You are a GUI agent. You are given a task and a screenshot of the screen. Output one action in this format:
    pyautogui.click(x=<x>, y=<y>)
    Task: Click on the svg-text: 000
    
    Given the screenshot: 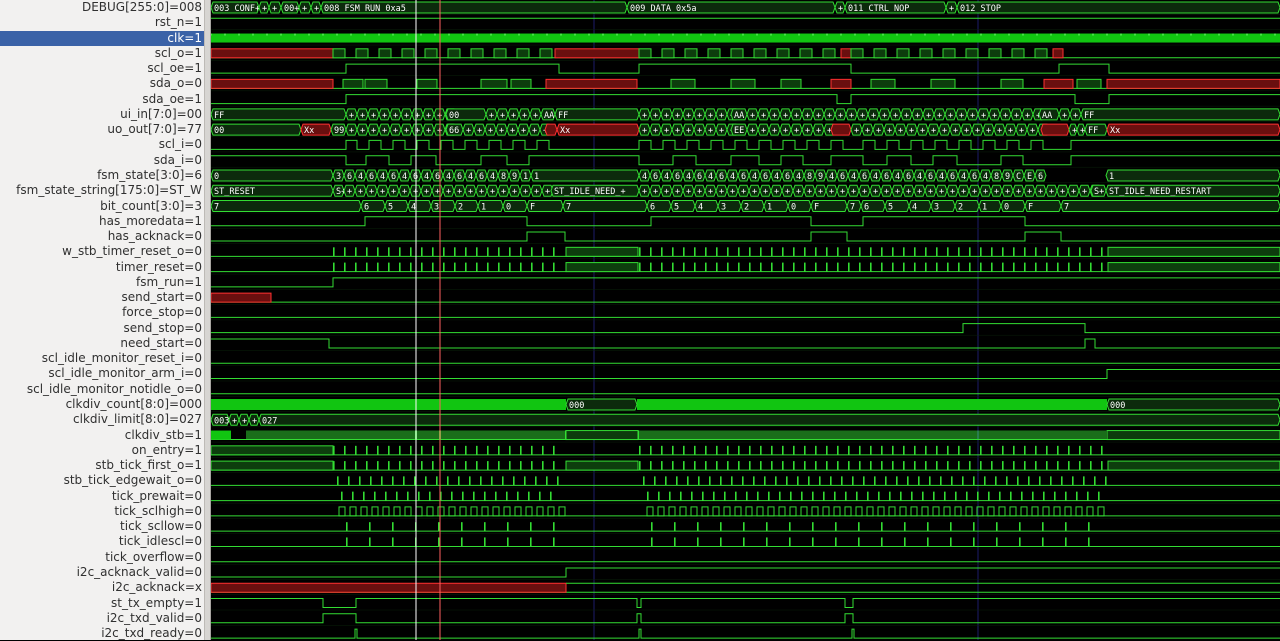 What is the action you would take?
    pyautogui.click(x=576, y=406)
    